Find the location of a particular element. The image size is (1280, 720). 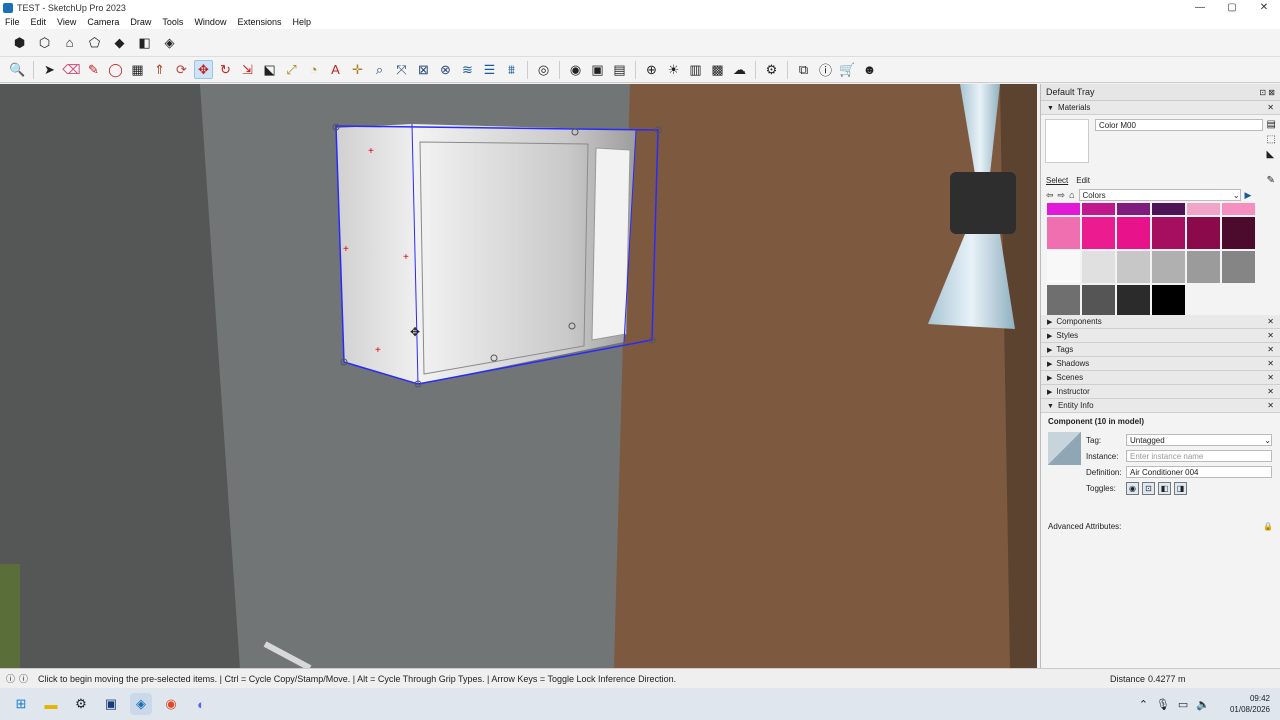

forward-arrow-icon: ⇨ is located at coordinates (1062, 195).